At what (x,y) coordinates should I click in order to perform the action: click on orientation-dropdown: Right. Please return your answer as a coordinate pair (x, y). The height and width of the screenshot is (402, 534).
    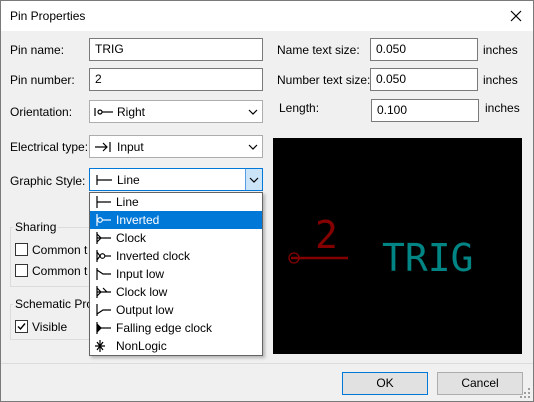
    Looking at the image, I should click on (176, 111).